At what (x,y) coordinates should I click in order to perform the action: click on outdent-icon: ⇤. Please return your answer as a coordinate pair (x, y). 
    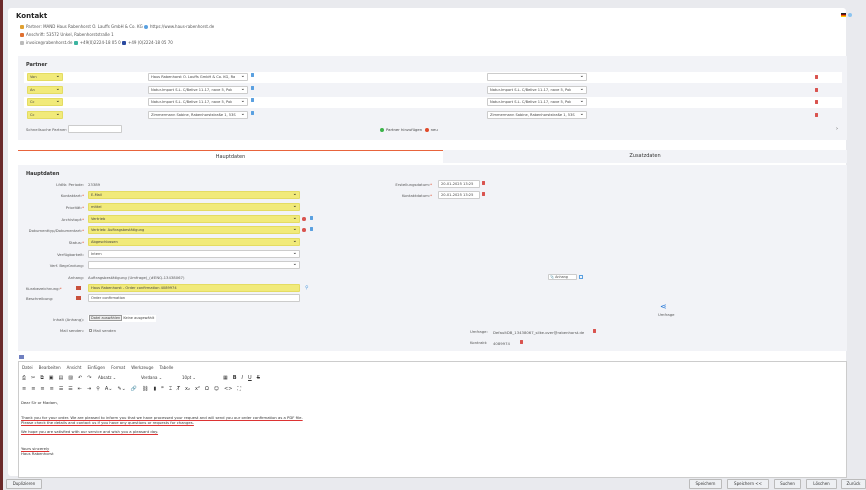
    Looking at the image, I should click on (80, 389).